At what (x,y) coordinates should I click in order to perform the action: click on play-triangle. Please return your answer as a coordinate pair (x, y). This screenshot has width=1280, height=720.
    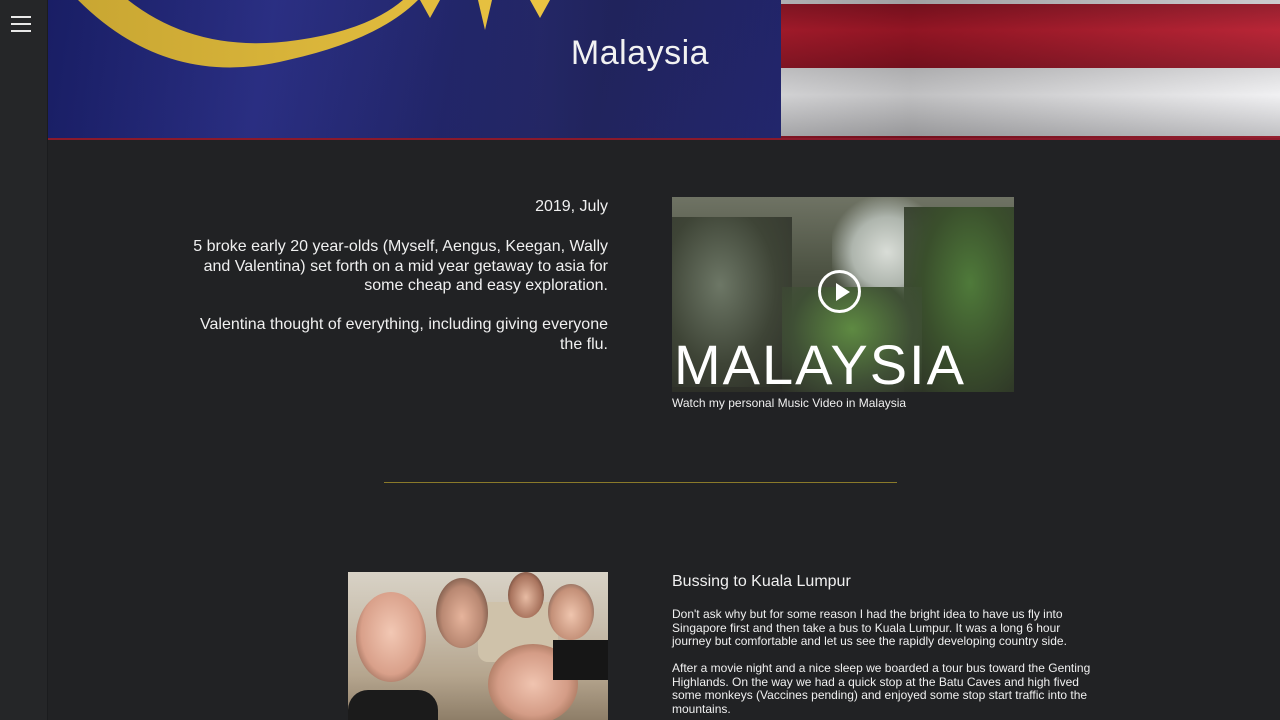
    Looking at the image, I should click on (843, 292).